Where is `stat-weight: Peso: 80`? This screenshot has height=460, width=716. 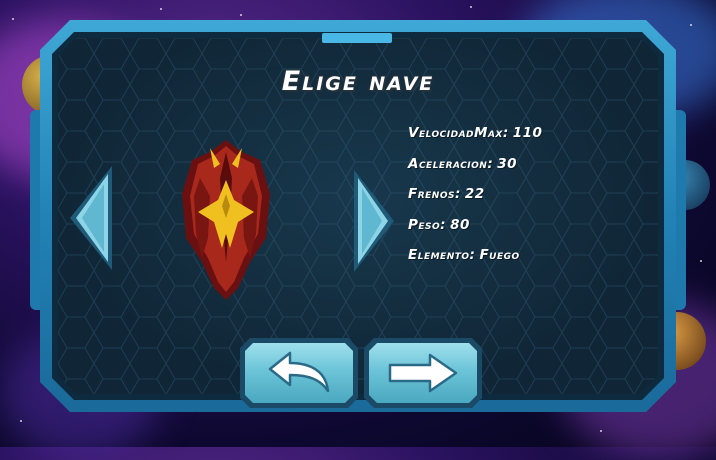
stat-weight: Peso: 80 is located at coordinates (439, 224).